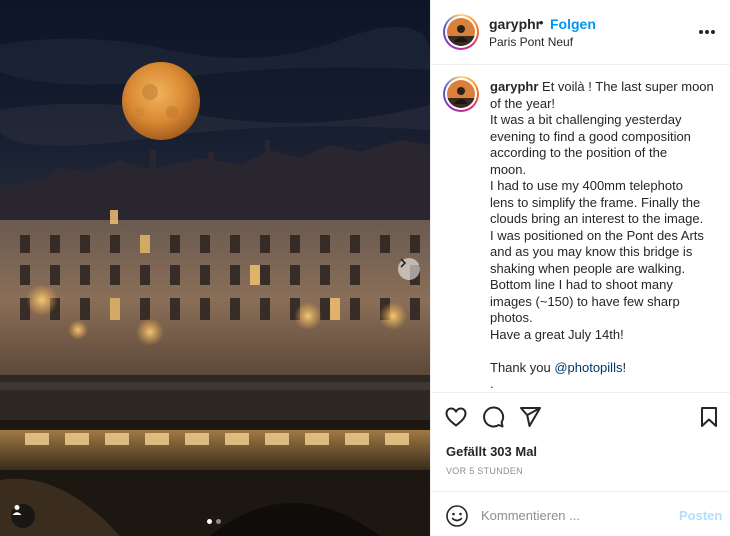  I want to click on caption-line: shaking when people are walking., so click(588, 268).